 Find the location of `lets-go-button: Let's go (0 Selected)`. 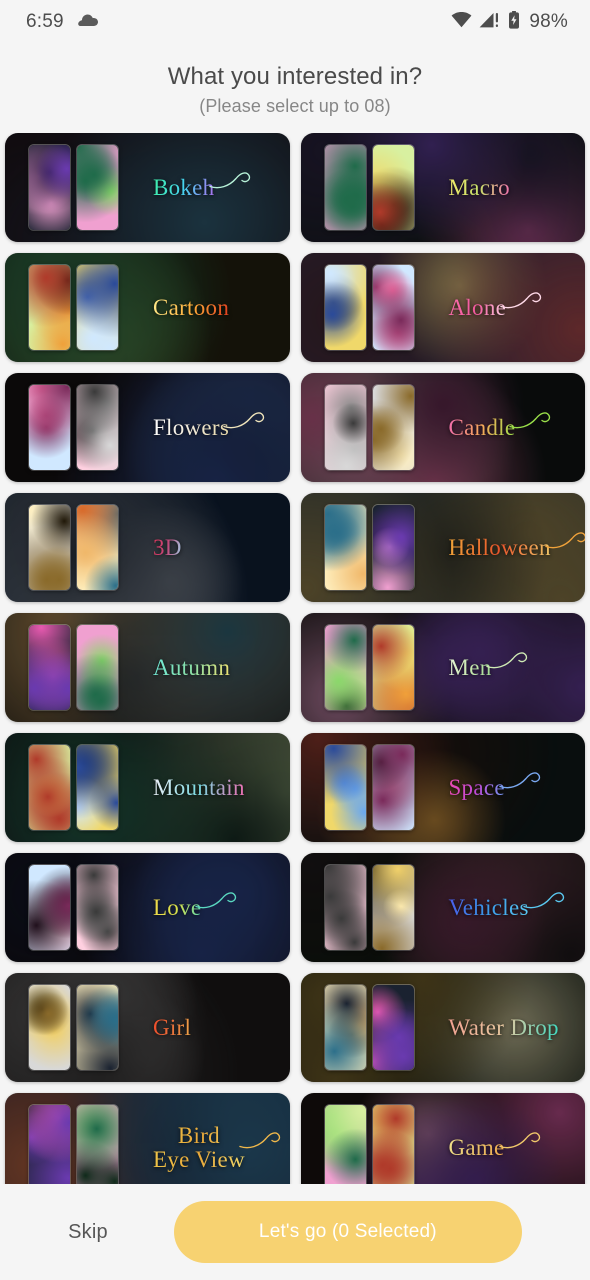

lets-go-button: Let's go (0 Selected) is located at coordinates (347, 1232).